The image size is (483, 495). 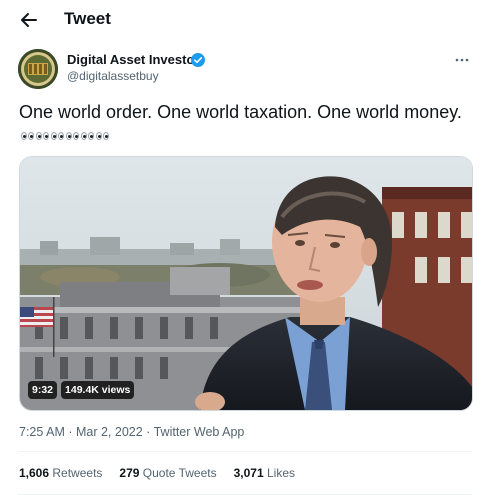 I want to click on quote-tweets-stat: 279 Quote Tweets, so click(x=167, y=473).